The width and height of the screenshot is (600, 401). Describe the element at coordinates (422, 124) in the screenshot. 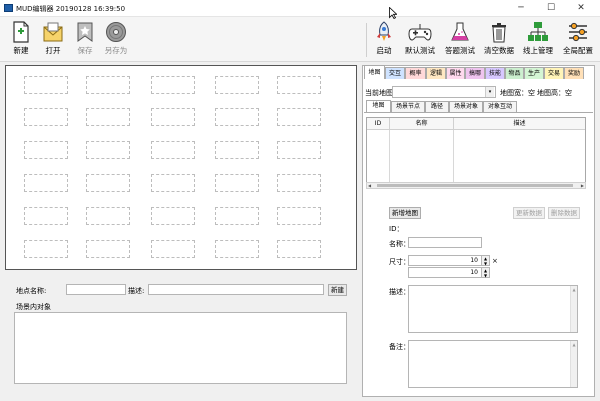

I see `grid-header-name: 名称` at that location.